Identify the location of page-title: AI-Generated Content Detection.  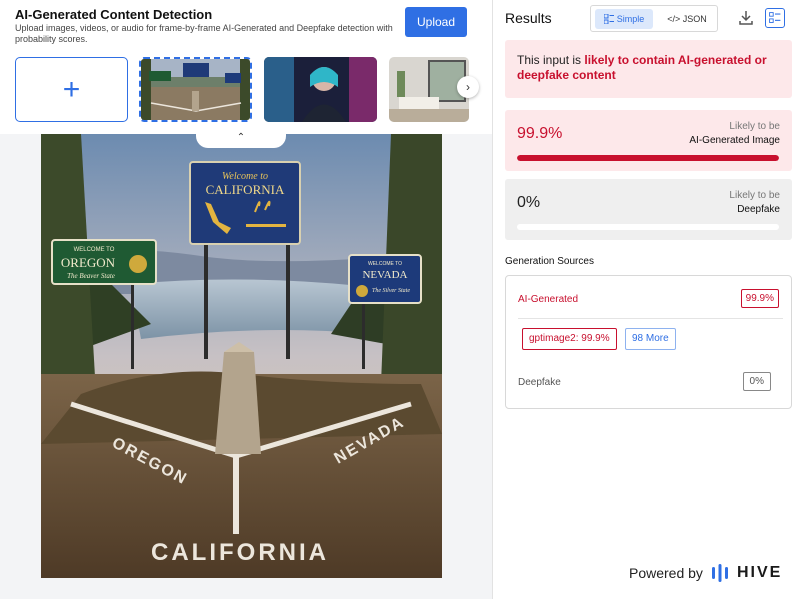
(114, 14).